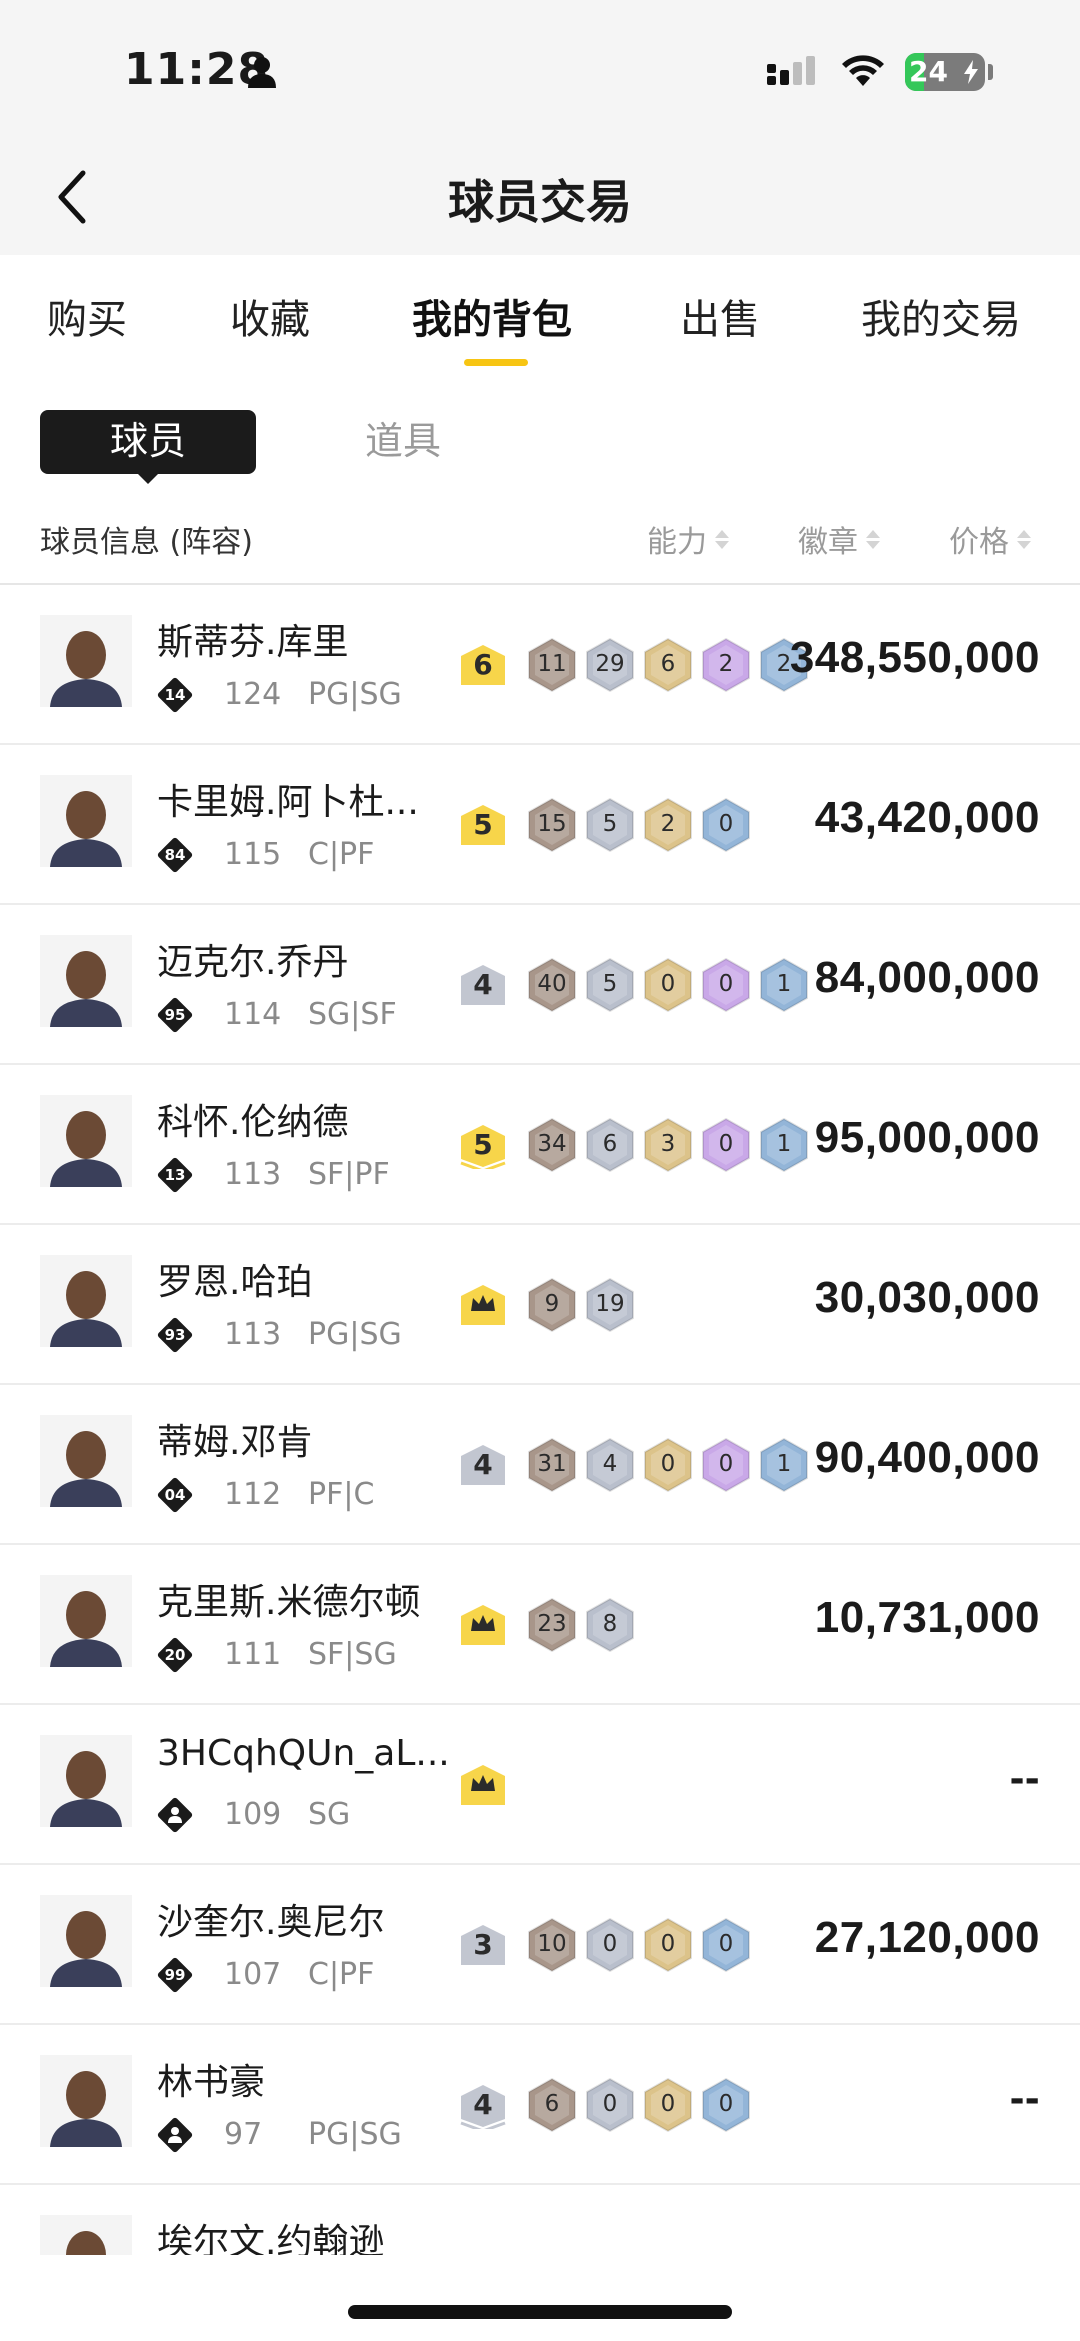  What do you see at coordinates (483, 824) in the screenshot?
I see `tier-level: 5` at bounding box center [483, 824].